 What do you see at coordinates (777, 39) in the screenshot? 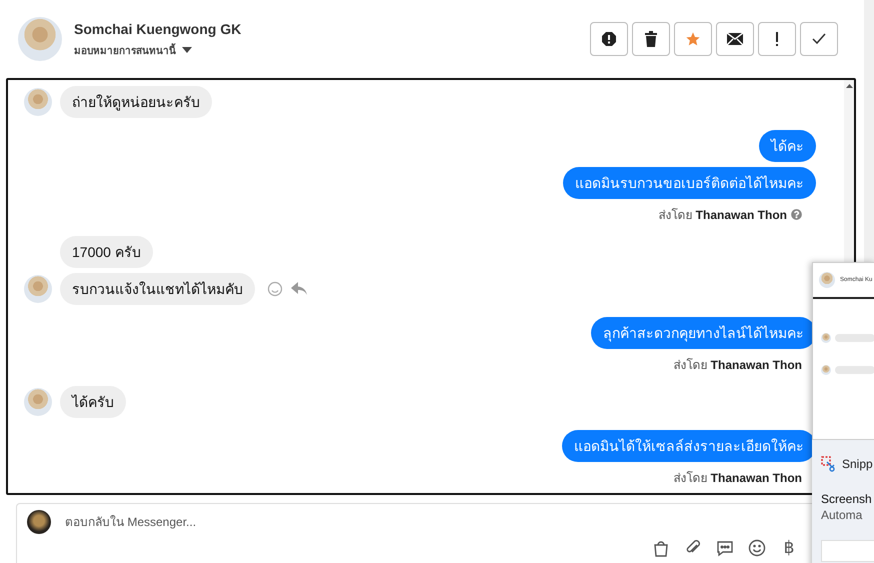
I see `exclamation-icon` at bounding box center [777, 39].